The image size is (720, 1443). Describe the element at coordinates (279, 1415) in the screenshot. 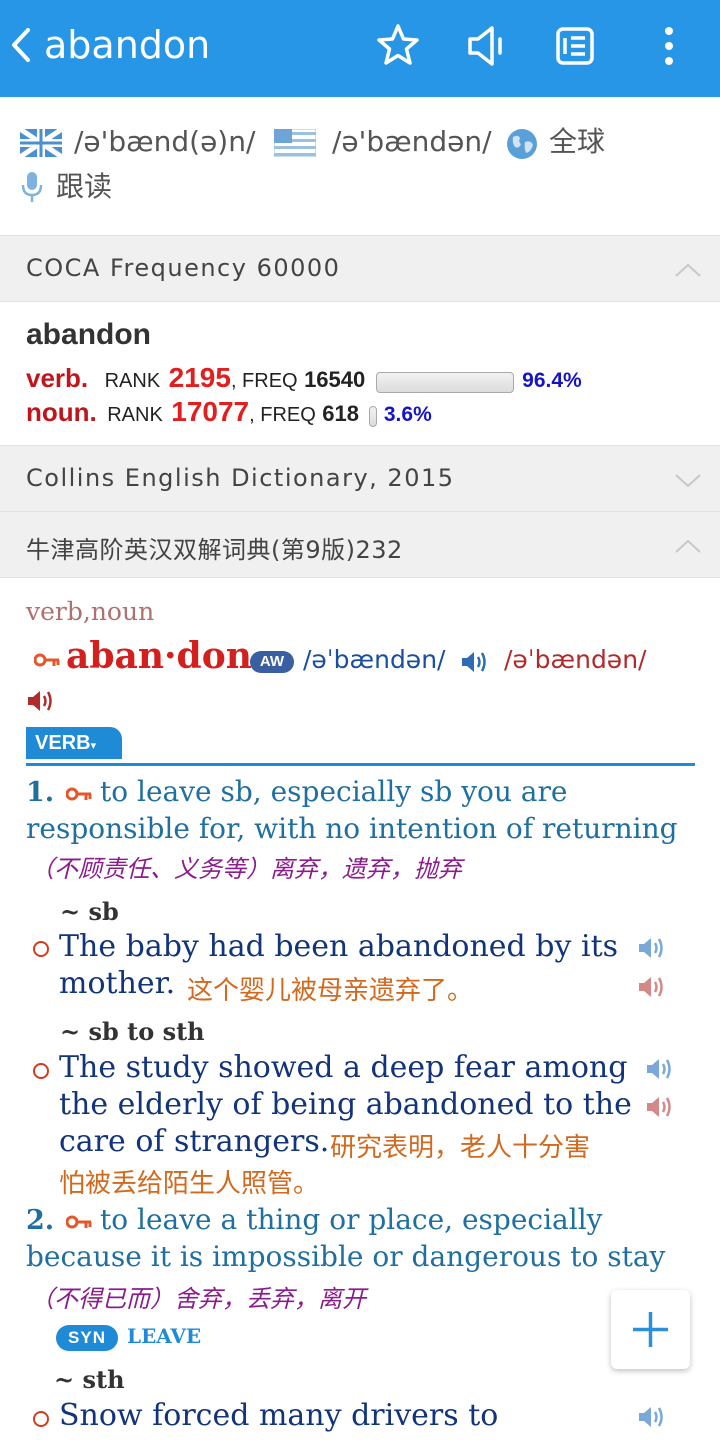

I see `example-sentence: Snow forced many drivers to` at that location.